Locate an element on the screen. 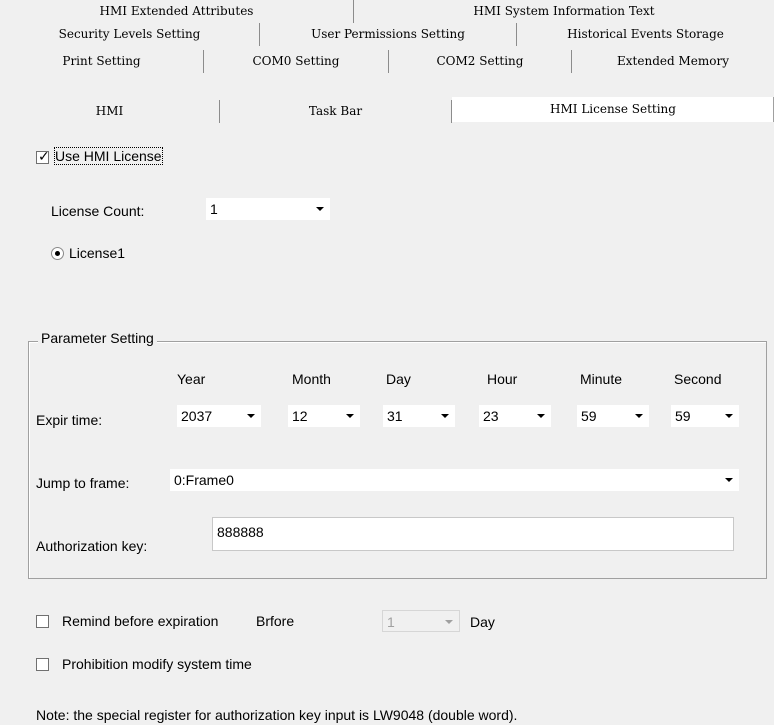  tab-com2-setting: COM2 Setting is located at coordinates (480, 61).